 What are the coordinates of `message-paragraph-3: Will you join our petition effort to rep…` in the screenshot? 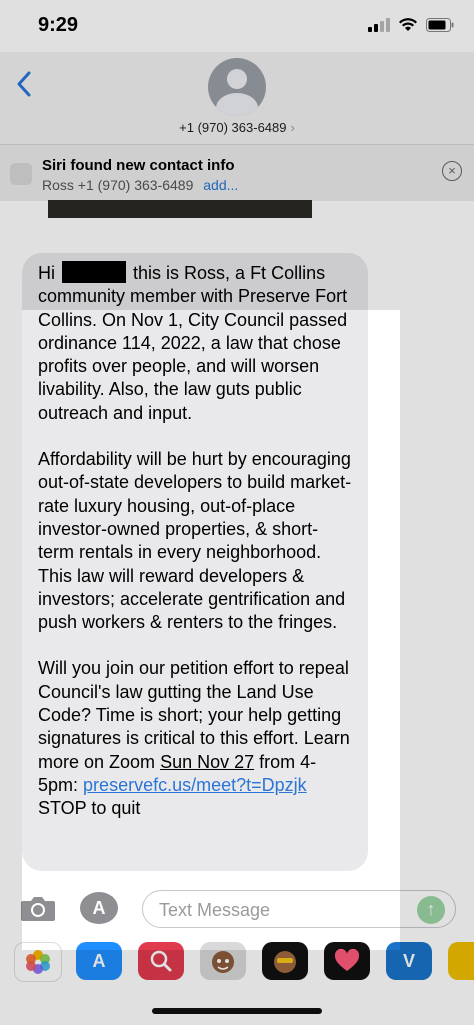 It's located at (195, 738).